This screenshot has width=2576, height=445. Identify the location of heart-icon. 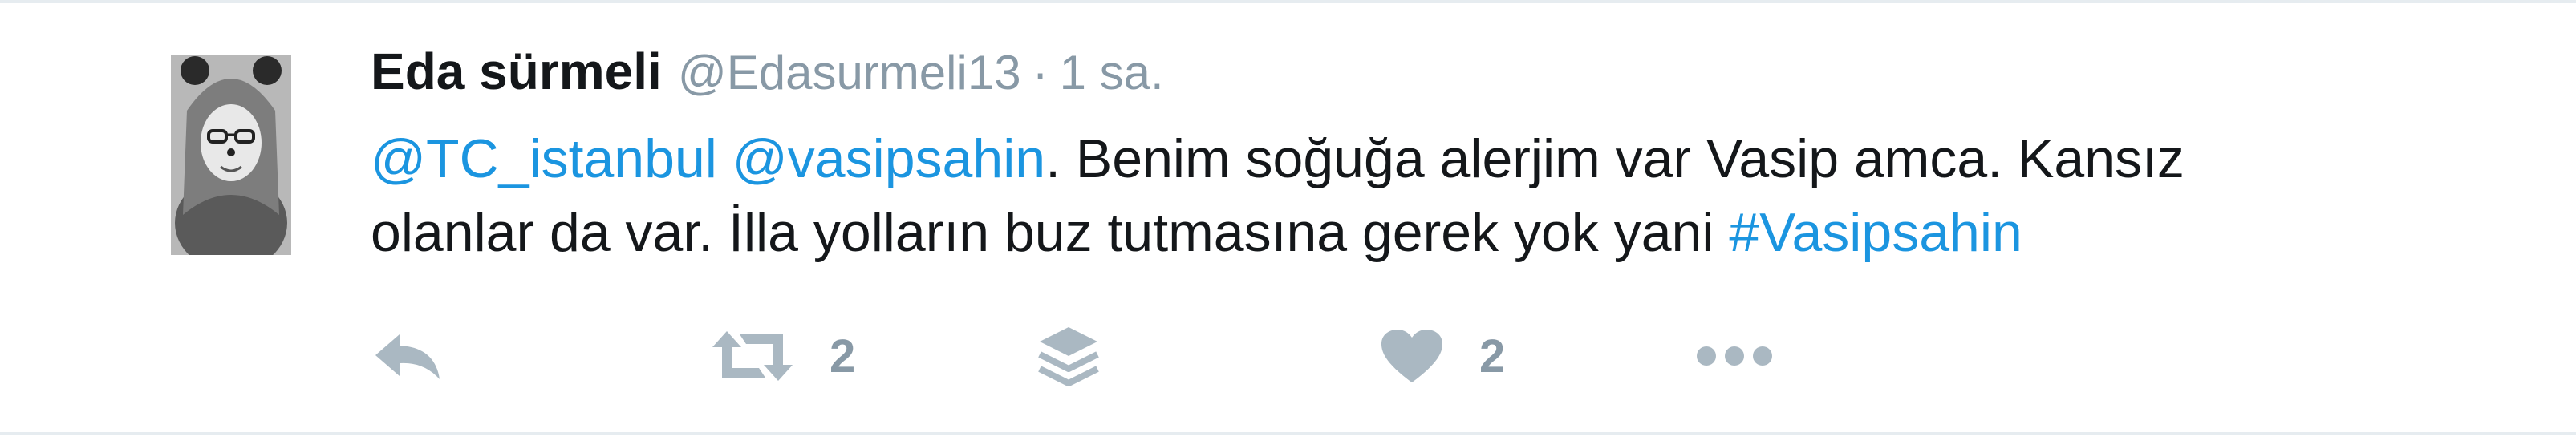
(1411, 356).